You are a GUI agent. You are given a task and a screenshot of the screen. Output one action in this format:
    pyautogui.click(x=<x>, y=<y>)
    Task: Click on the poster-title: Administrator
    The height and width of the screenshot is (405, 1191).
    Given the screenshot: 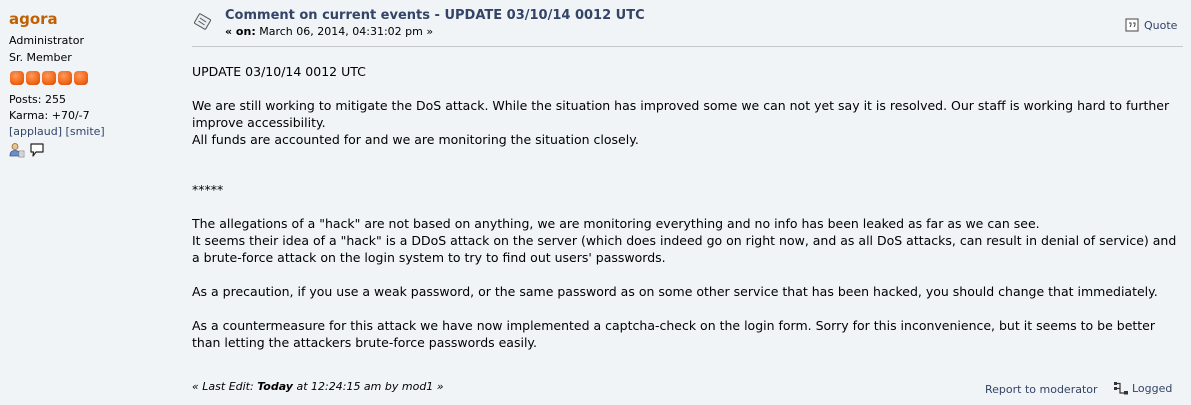 What is the action you would take?
    pyautogui.click(x=46, y=40)
    